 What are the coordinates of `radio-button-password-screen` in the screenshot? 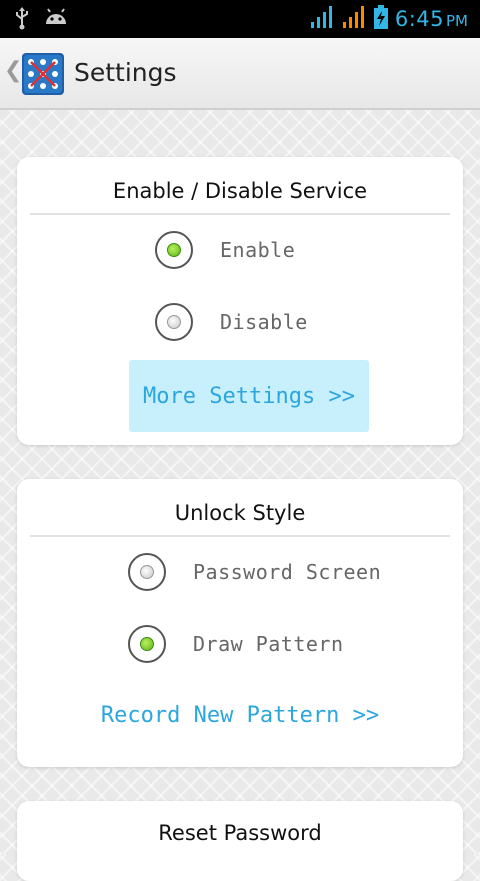 It's located at (147, 572).